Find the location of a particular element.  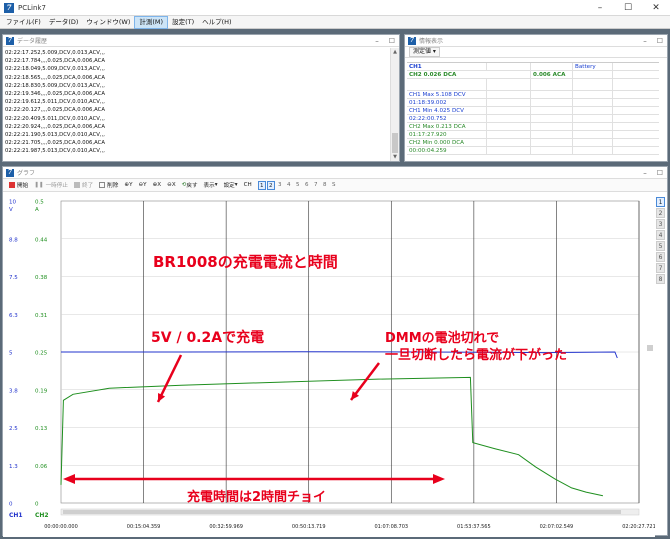

scroll-thumb is located at coordinates (395, 143).